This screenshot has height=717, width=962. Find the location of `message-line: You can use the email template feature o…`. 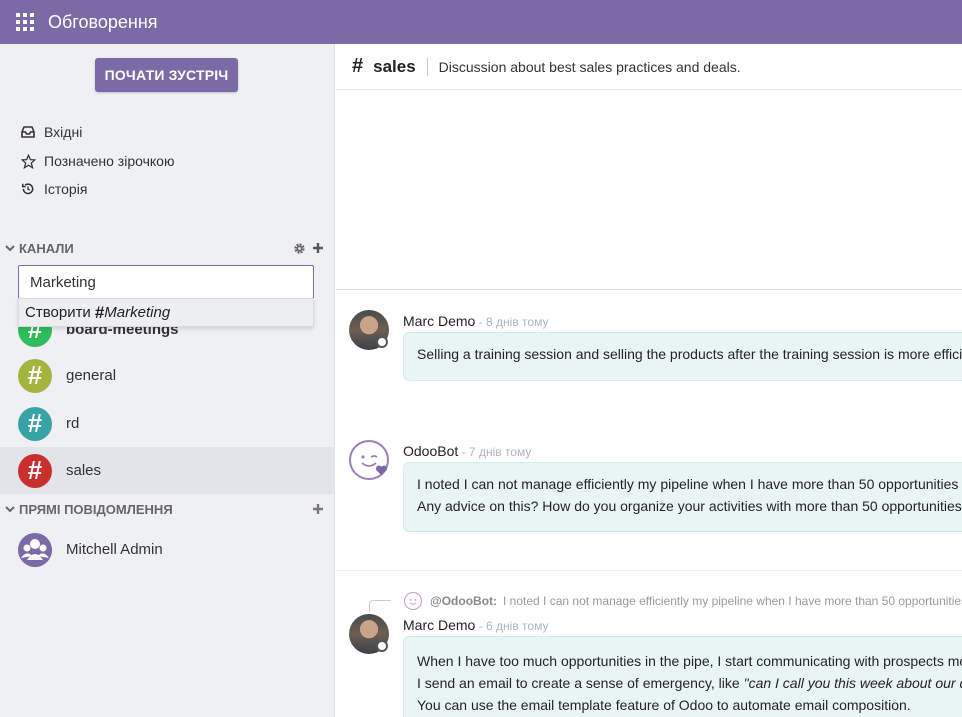

message-line: You can use the email template feature o… is located at coordinates (664, 705).